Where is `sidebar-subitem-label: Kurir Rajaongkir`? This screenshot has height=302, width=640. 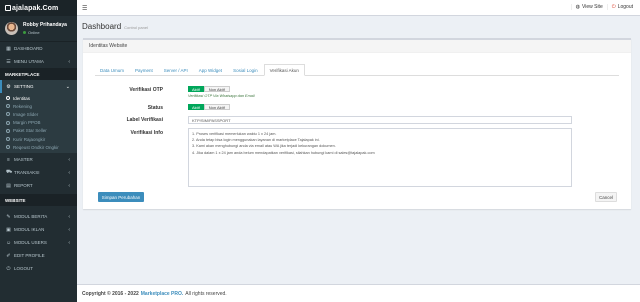 sidebar-subitem-label: Kurir Rajaongkir is located at coordinates (29, 139).